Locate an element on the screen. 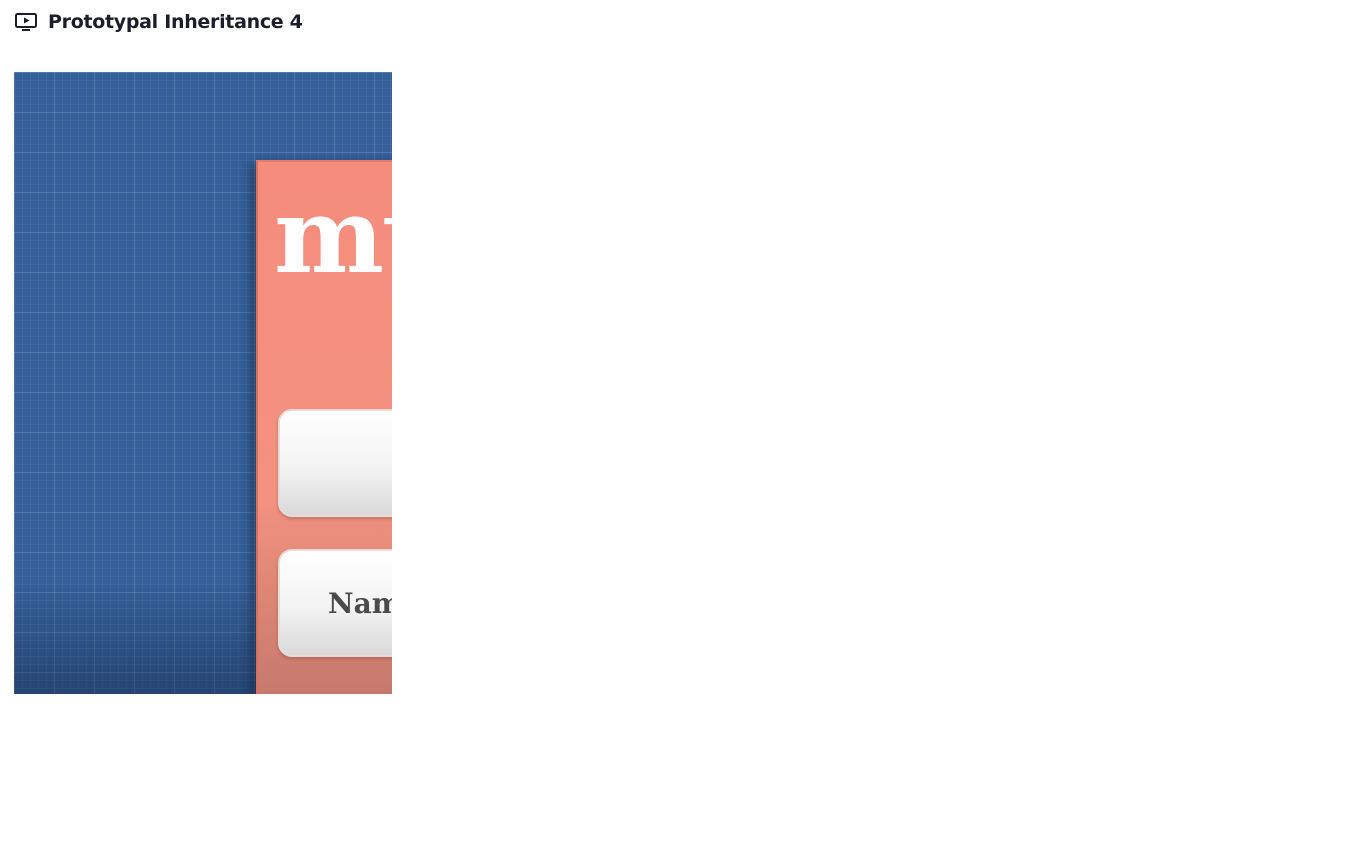 The image size is (1347, 864). lesson-header: Prototypal Inheritance 4 is located at coordinates (158, 22).